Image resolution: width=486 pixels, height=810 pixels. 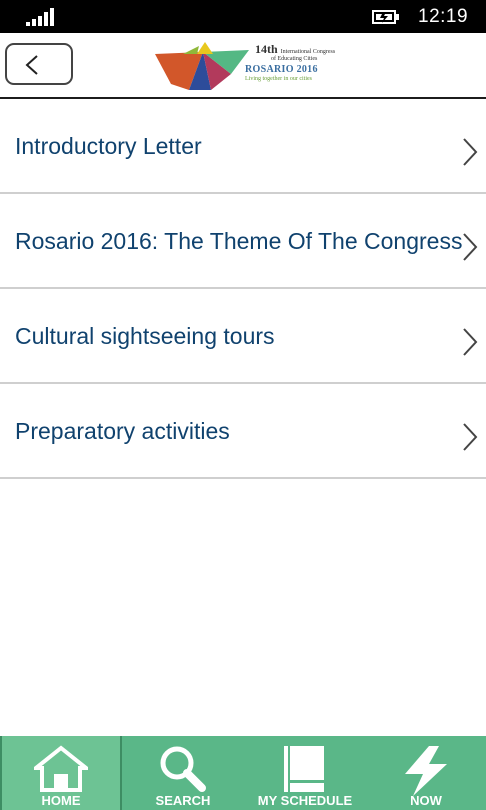 I want to click on signal-strength-icon, so click(x=40, y=17).